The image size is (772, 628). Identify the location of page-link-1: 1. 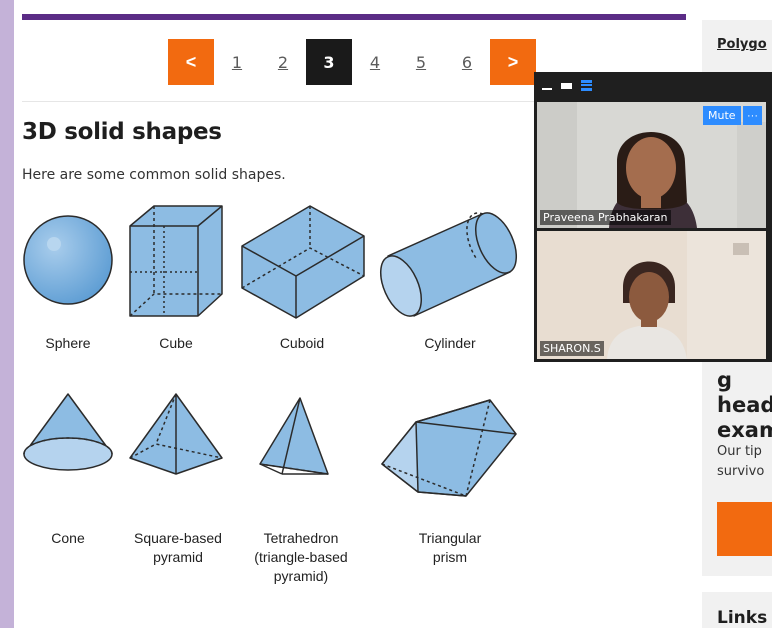
(237, 62).